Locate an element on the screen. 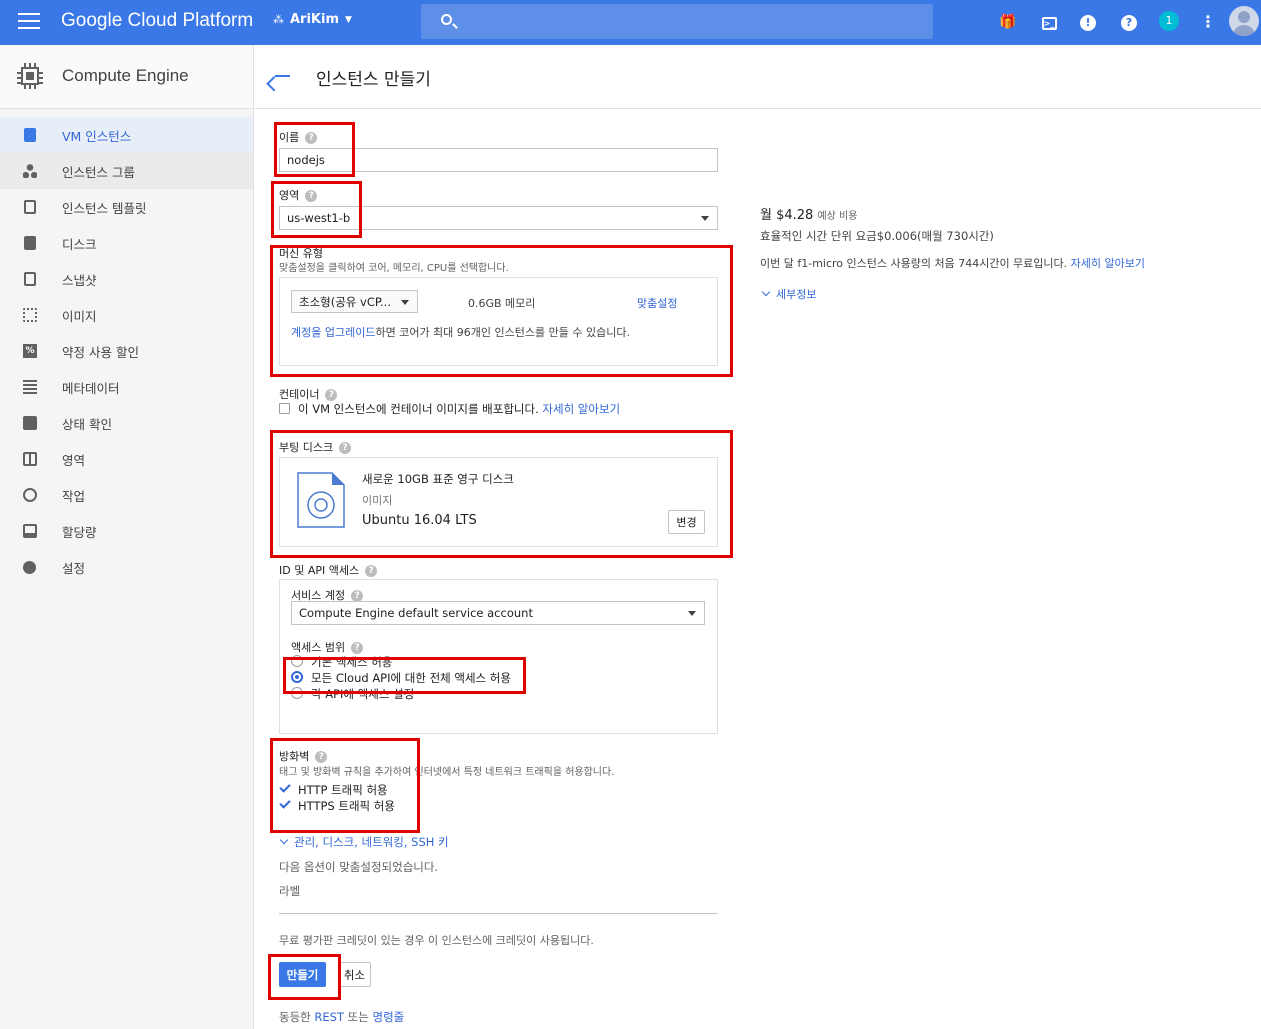 This screenshot has width=1261, height=1029. label-text: 라벨 is located at coordinates (290, 891).